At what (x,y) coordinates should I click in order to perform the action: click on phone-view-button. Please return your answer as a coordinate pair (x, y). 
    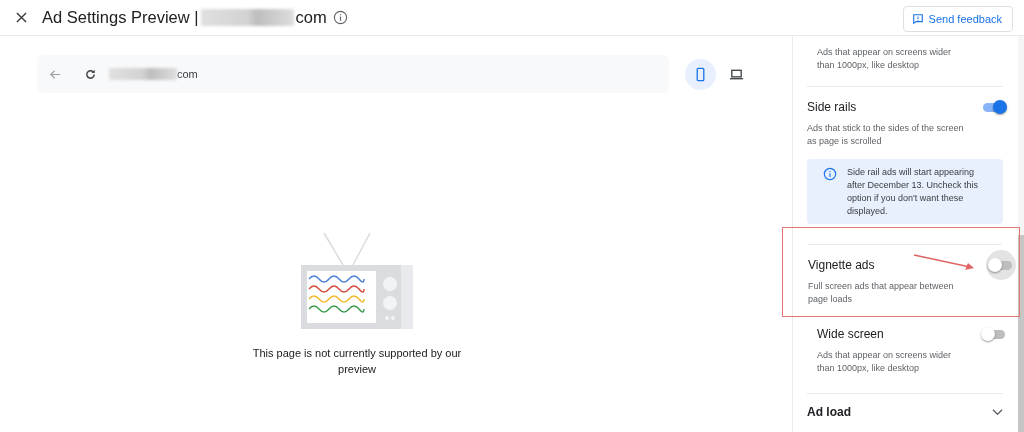
    Looking at the image, I should click on (700, 74).